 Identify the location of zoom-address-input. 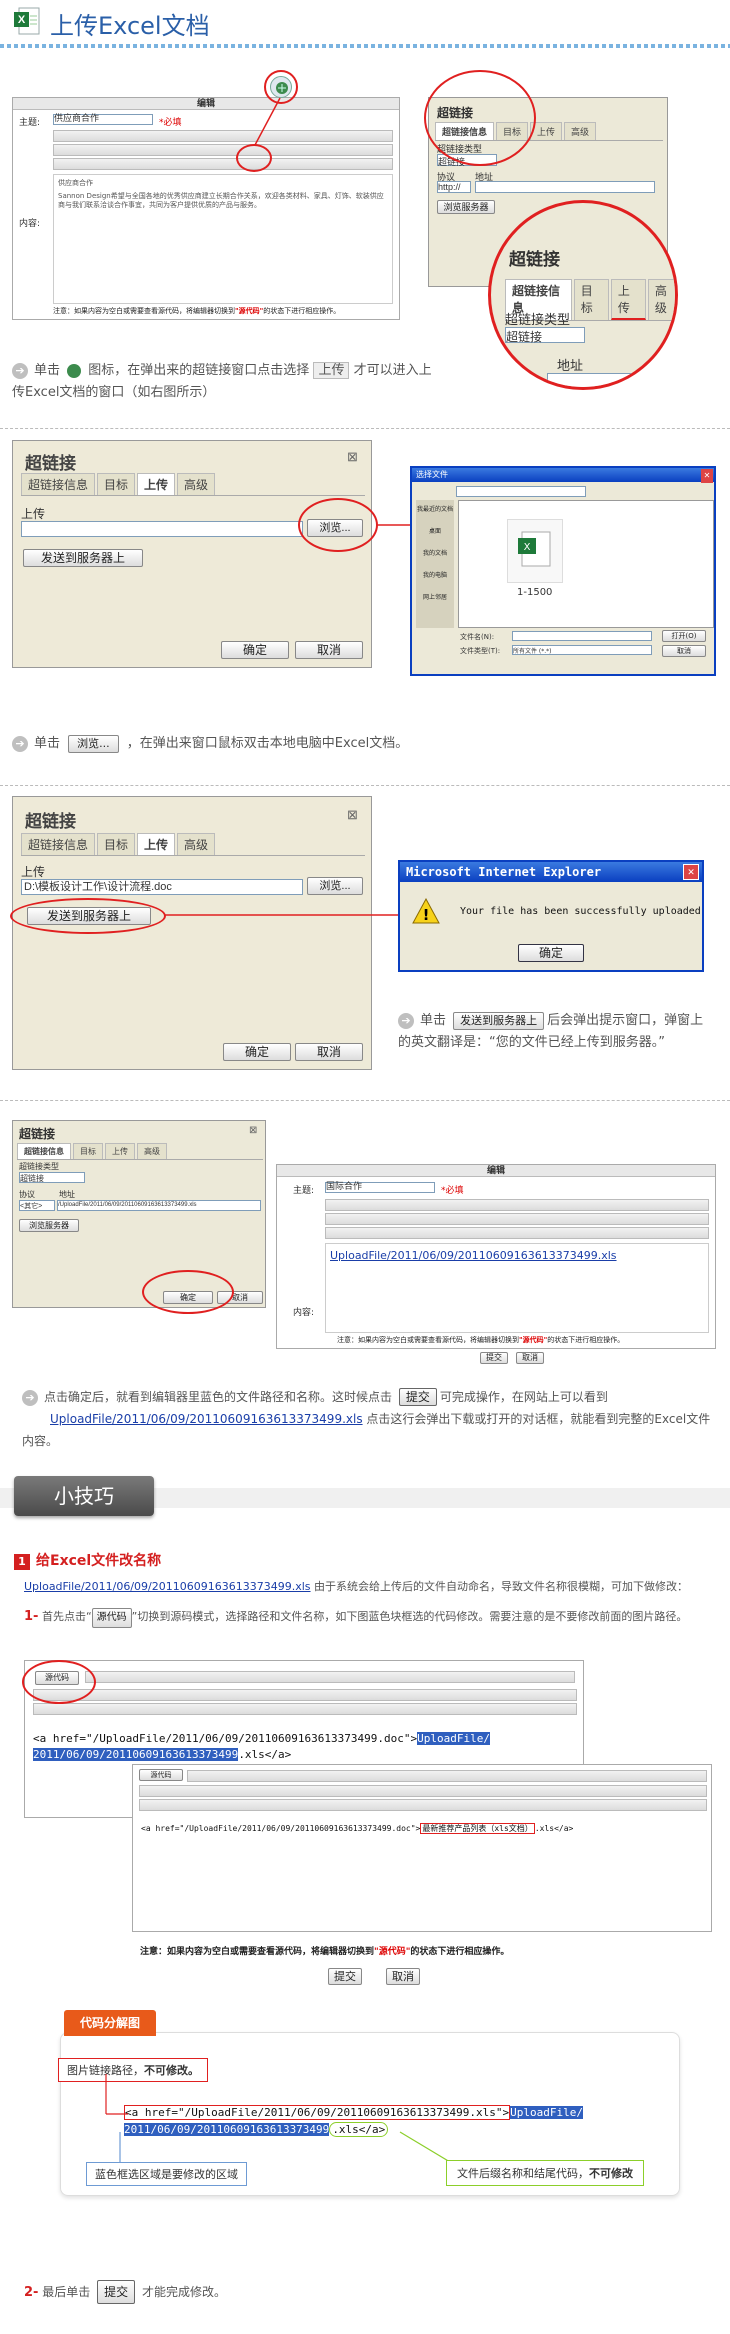
(611, 380).